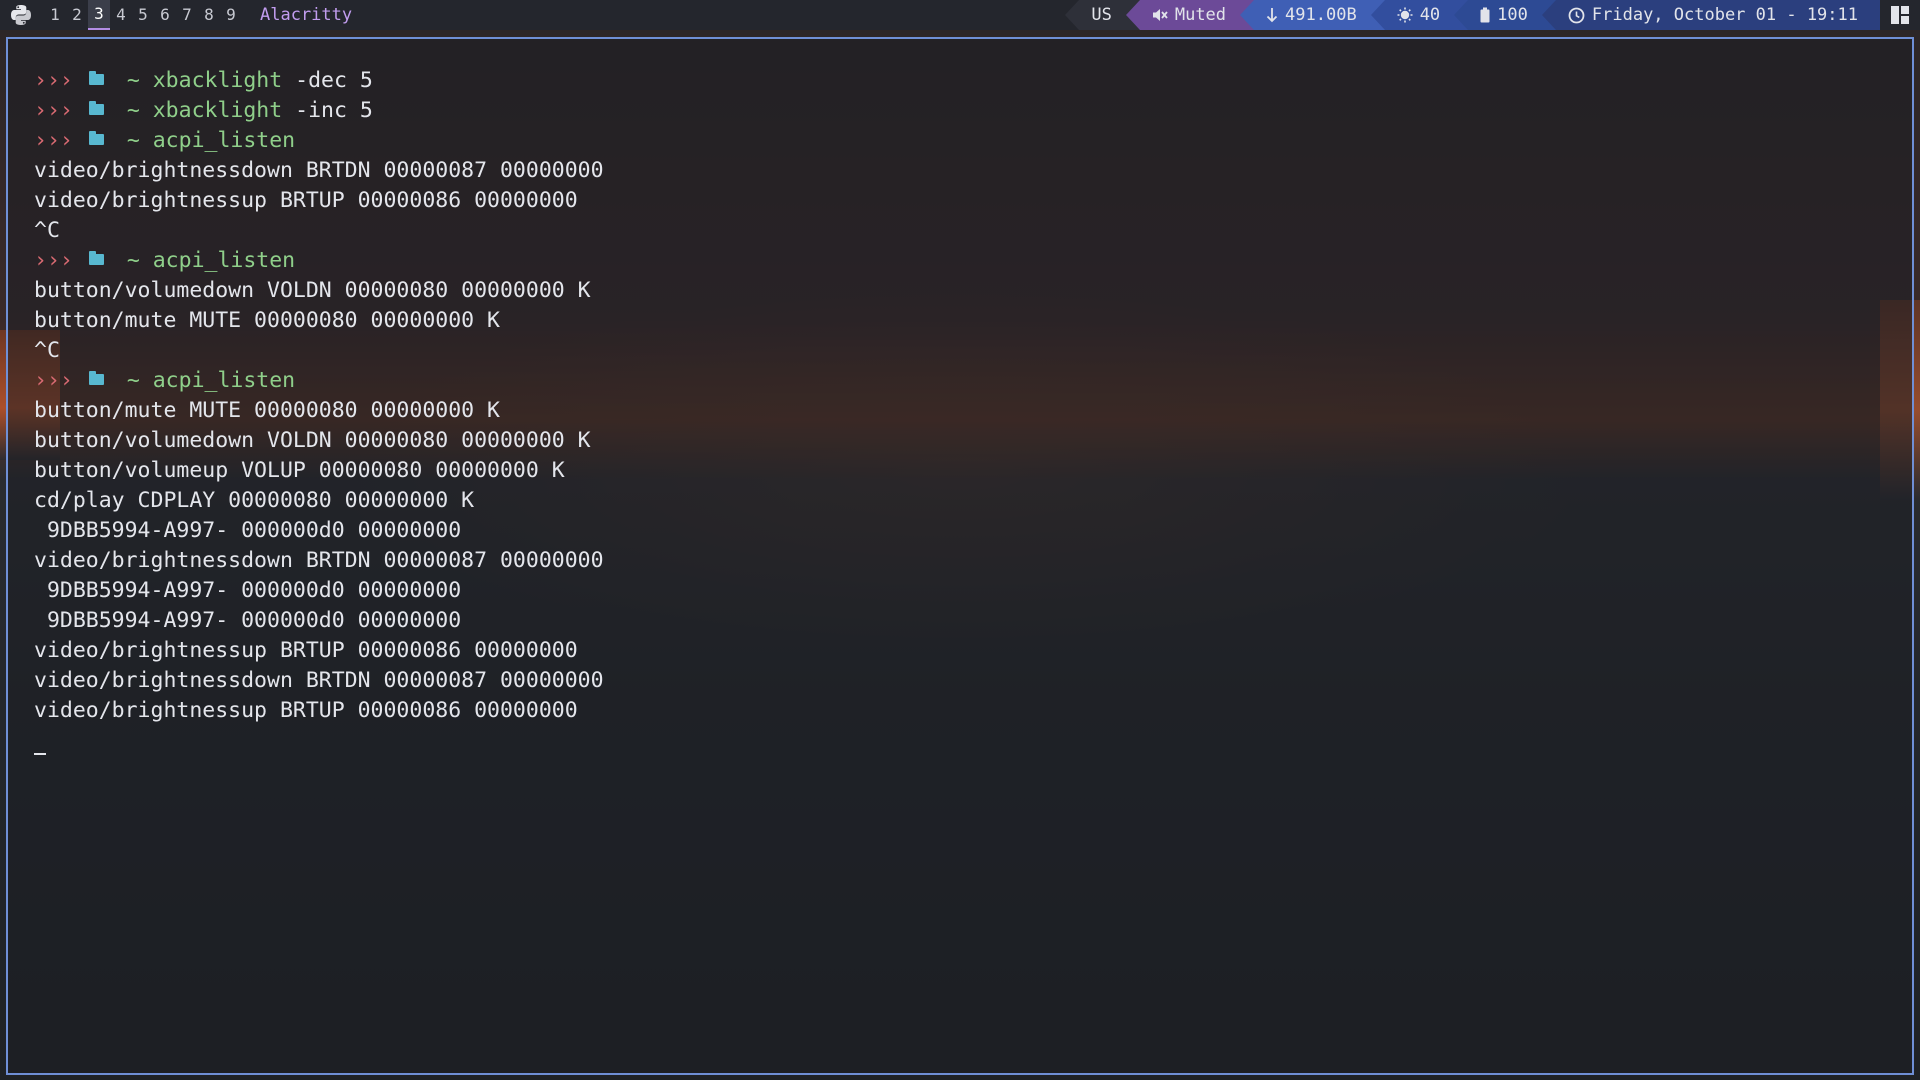 This screenshot has height=1080, width=1920. What do you see at coordinates (1576, 15) in the screenshot?
I see `clock-icon` at bounding box center [1576, 15].